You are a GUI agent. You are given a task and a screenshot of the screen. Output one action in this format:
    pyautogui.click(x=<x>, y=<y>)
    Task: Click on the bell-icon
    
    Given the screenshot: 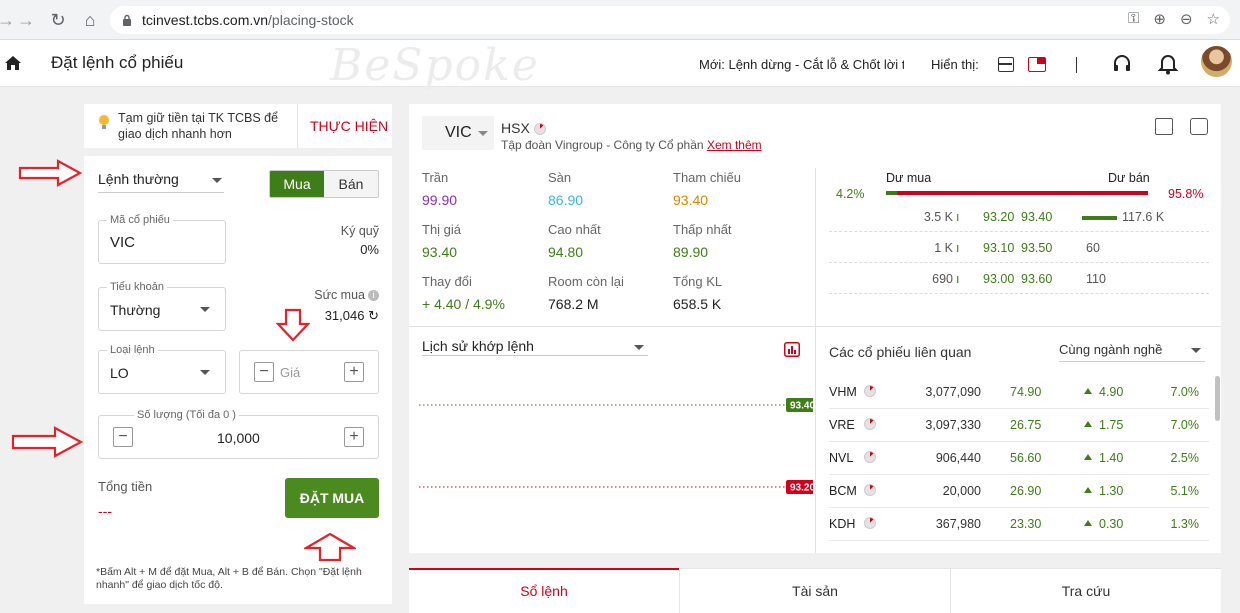 What is the action you would take?
    pyautogui.click(x=1168, y=64)
    